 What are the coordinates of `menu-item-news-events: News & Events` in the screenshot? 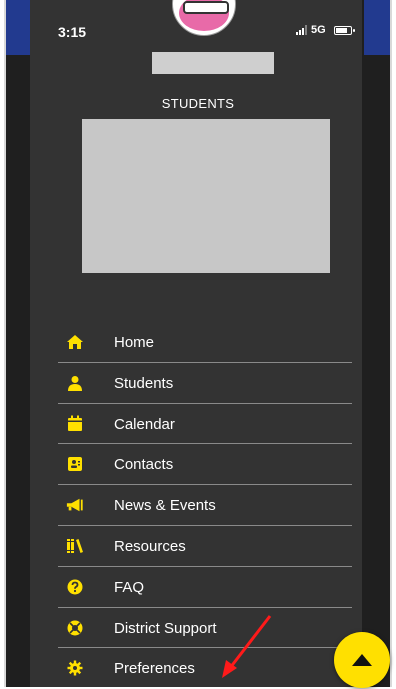 It's located at (205, 505).